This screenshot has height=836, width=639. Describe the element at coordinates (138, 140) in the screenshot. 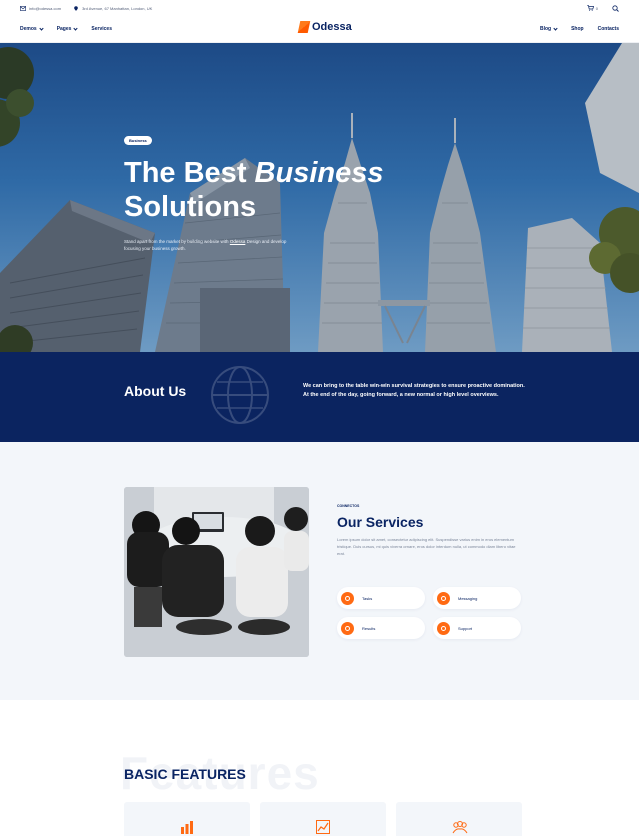

I see `hero-tag-badge: Business` at that location.